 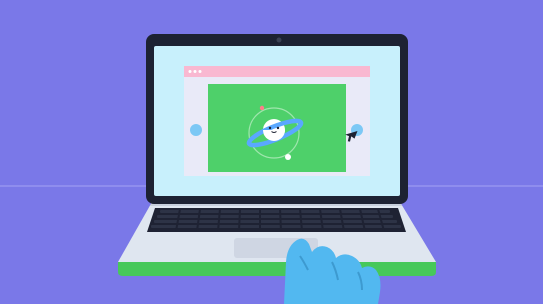 I want to click on webcam-dot, so click(x=279, y=40).